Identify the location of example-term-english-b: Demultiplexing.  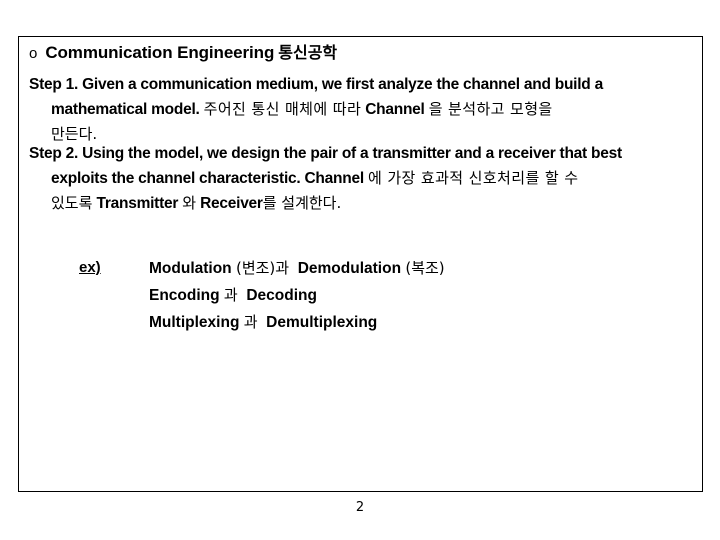
(322, 322).